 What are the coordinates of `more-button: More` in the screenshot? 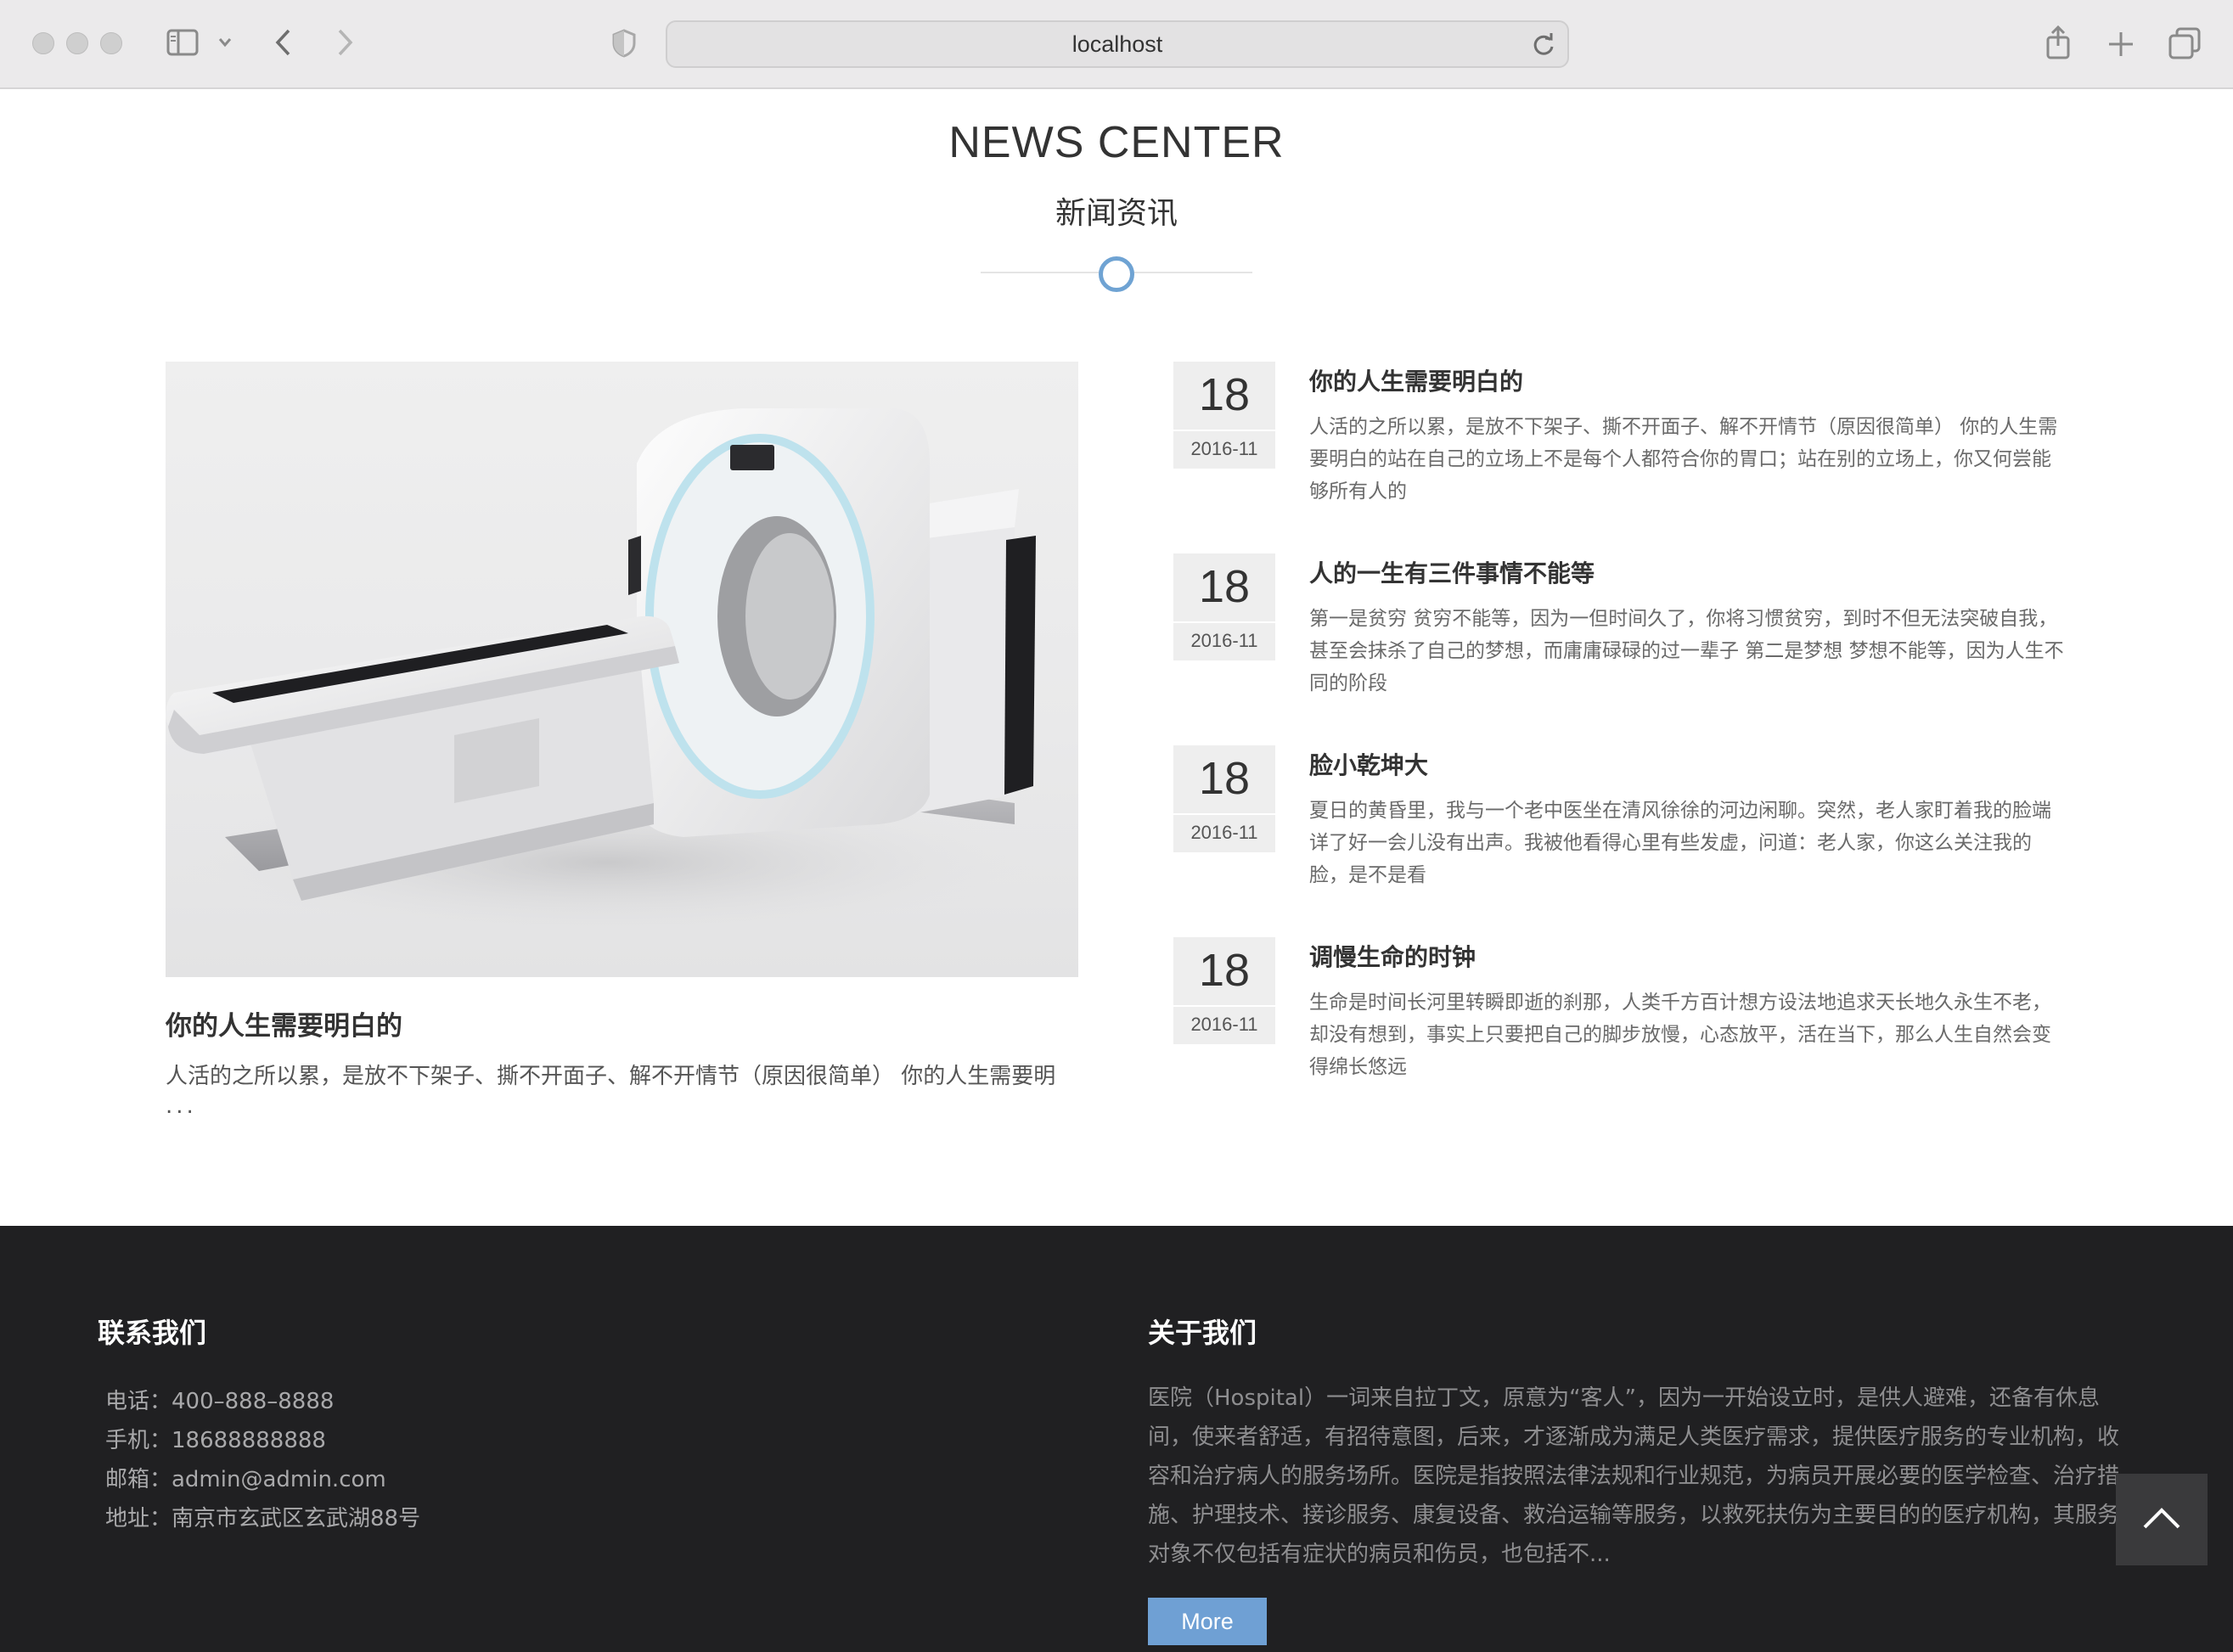 It's located at (1207, 1622).